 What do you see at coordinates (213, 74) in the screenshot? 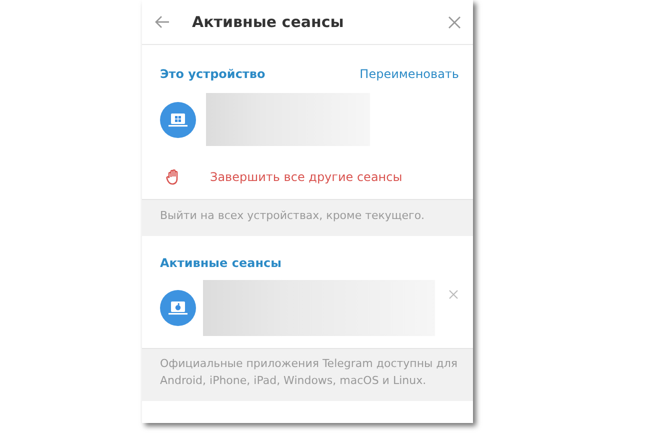
I see `section-title: Это устройство` at bounding box center [213, 74].